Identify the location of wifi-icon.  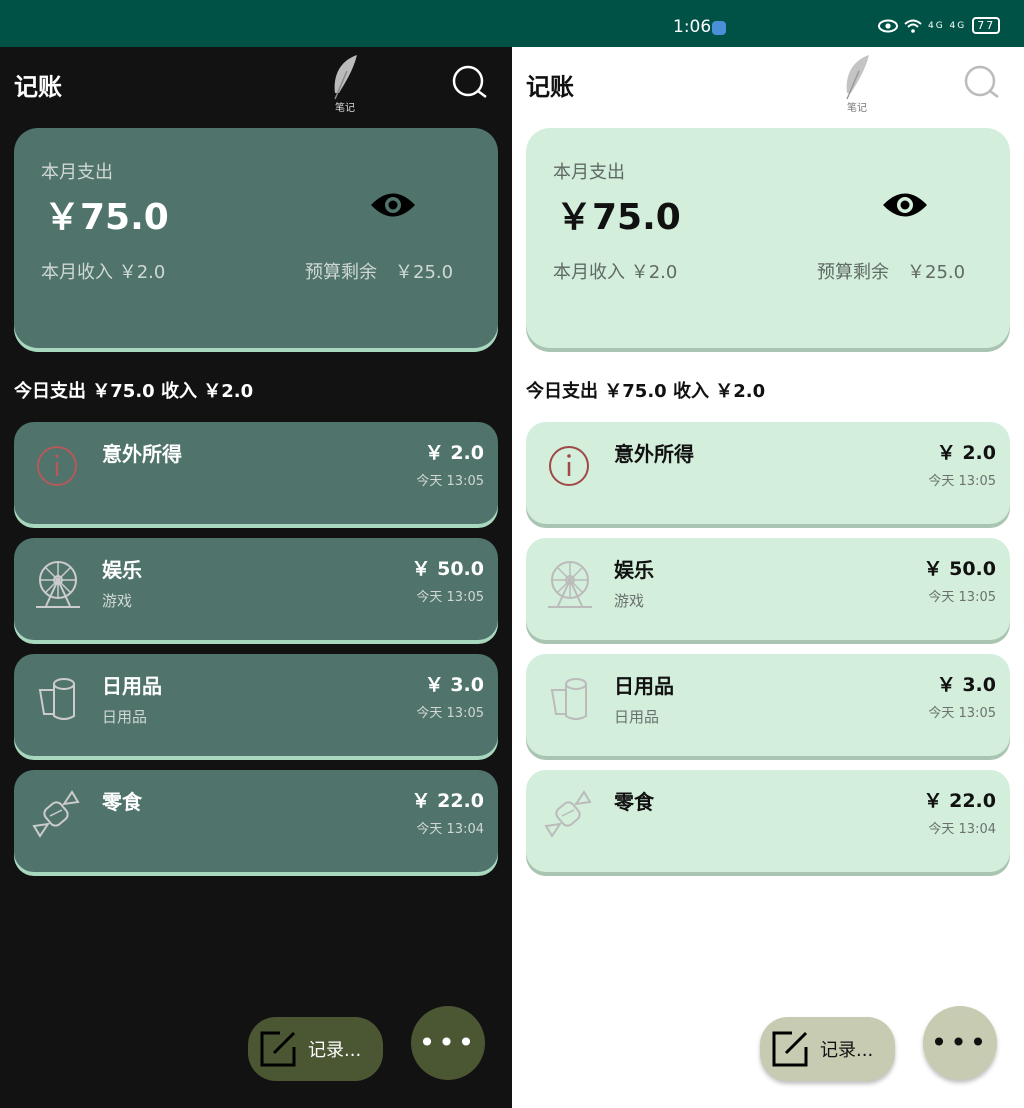
(913, 26).